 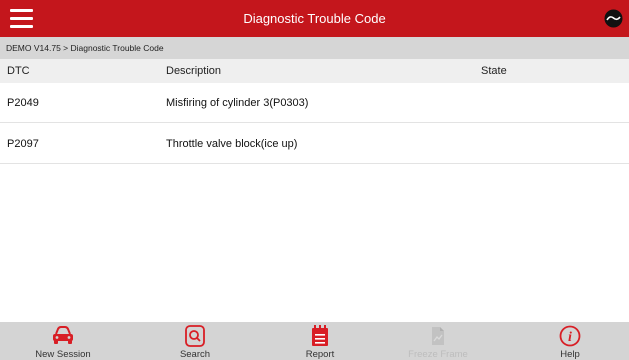 I want to click on search-button: Search, so click(x=195, y=341).